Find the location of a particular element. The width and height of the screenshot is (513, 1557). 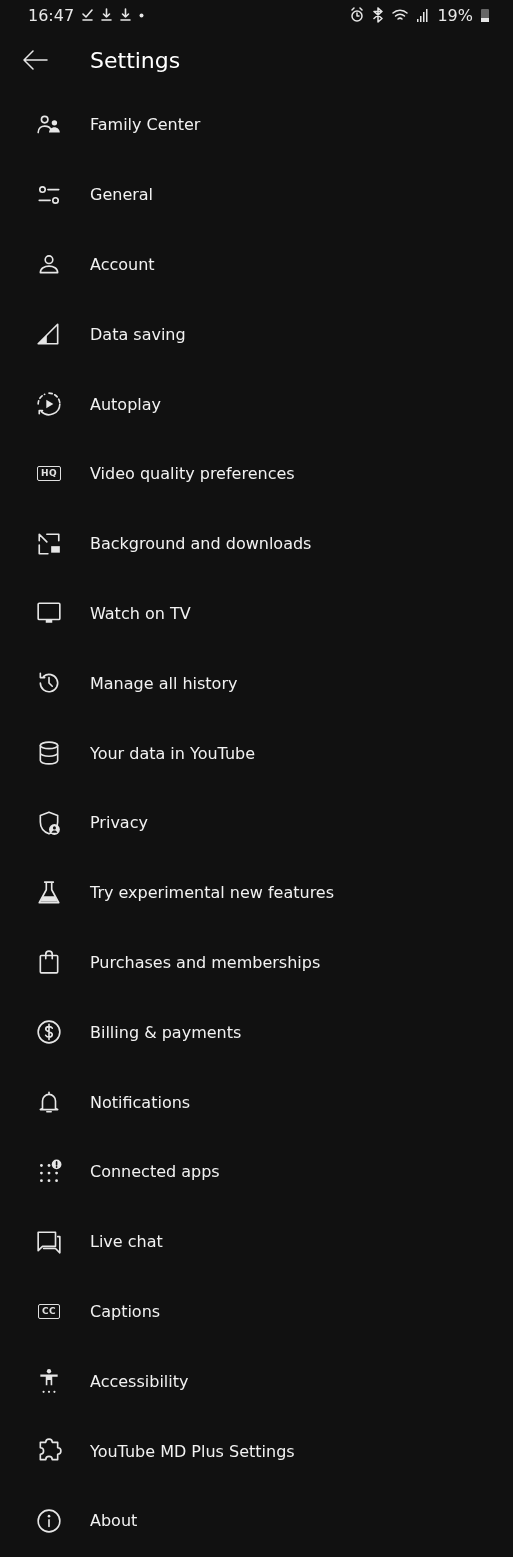

settings-item: Connected apps is located at coordinates (155, 1172).